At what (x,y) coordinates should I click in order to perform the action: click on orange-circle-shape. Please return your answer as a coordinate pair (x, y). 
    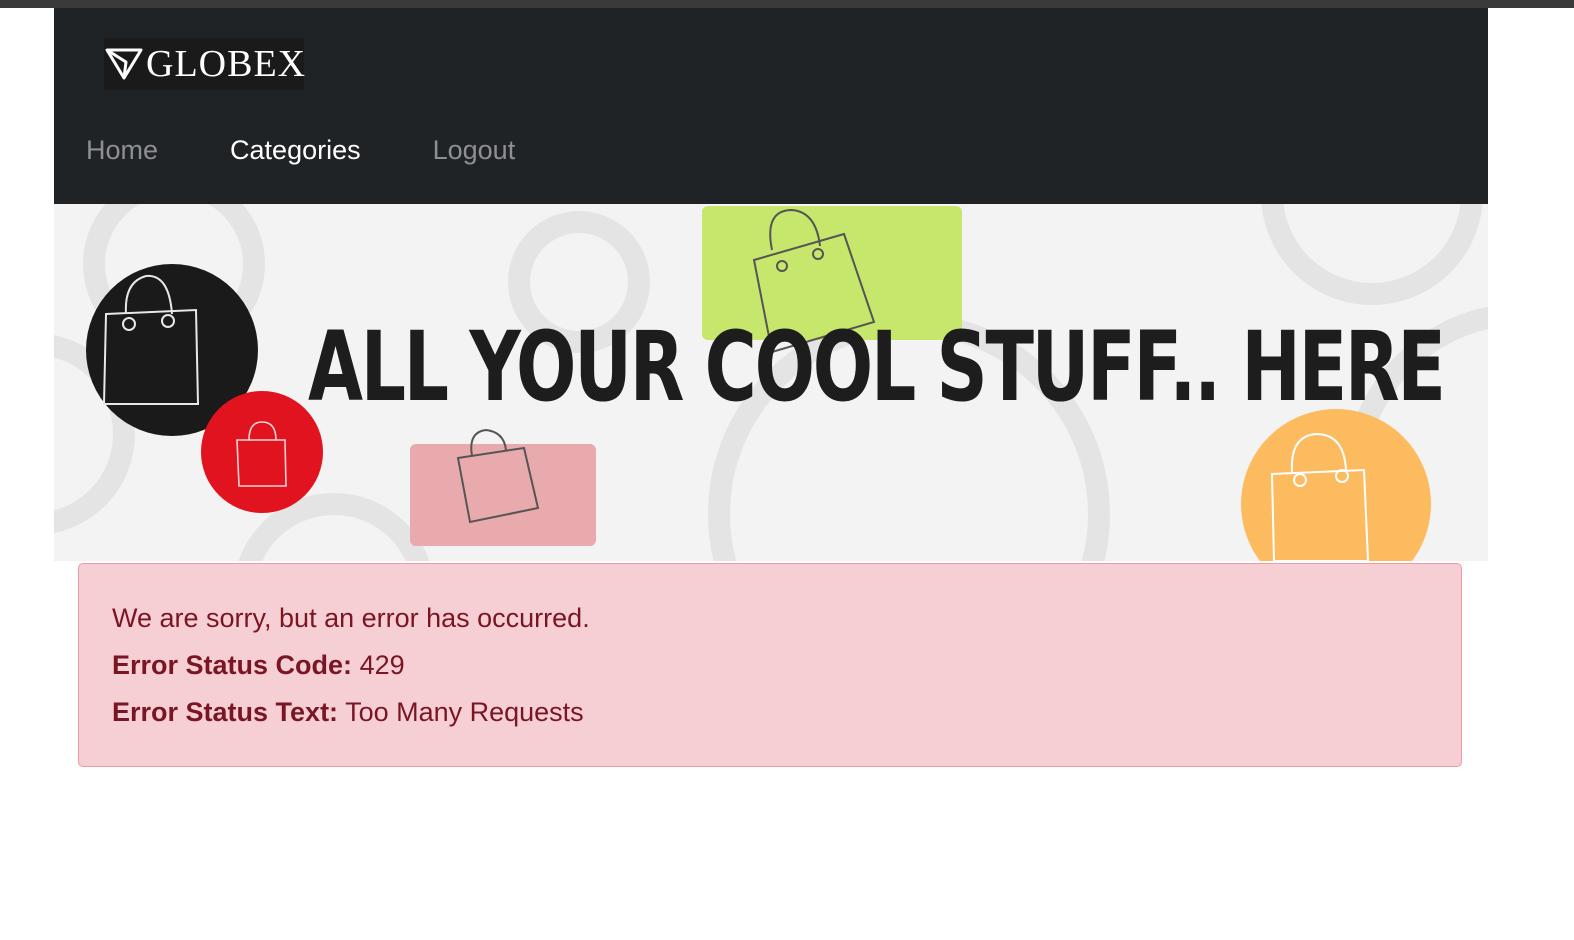
    Looking at the image, I should click on (1336, 485).